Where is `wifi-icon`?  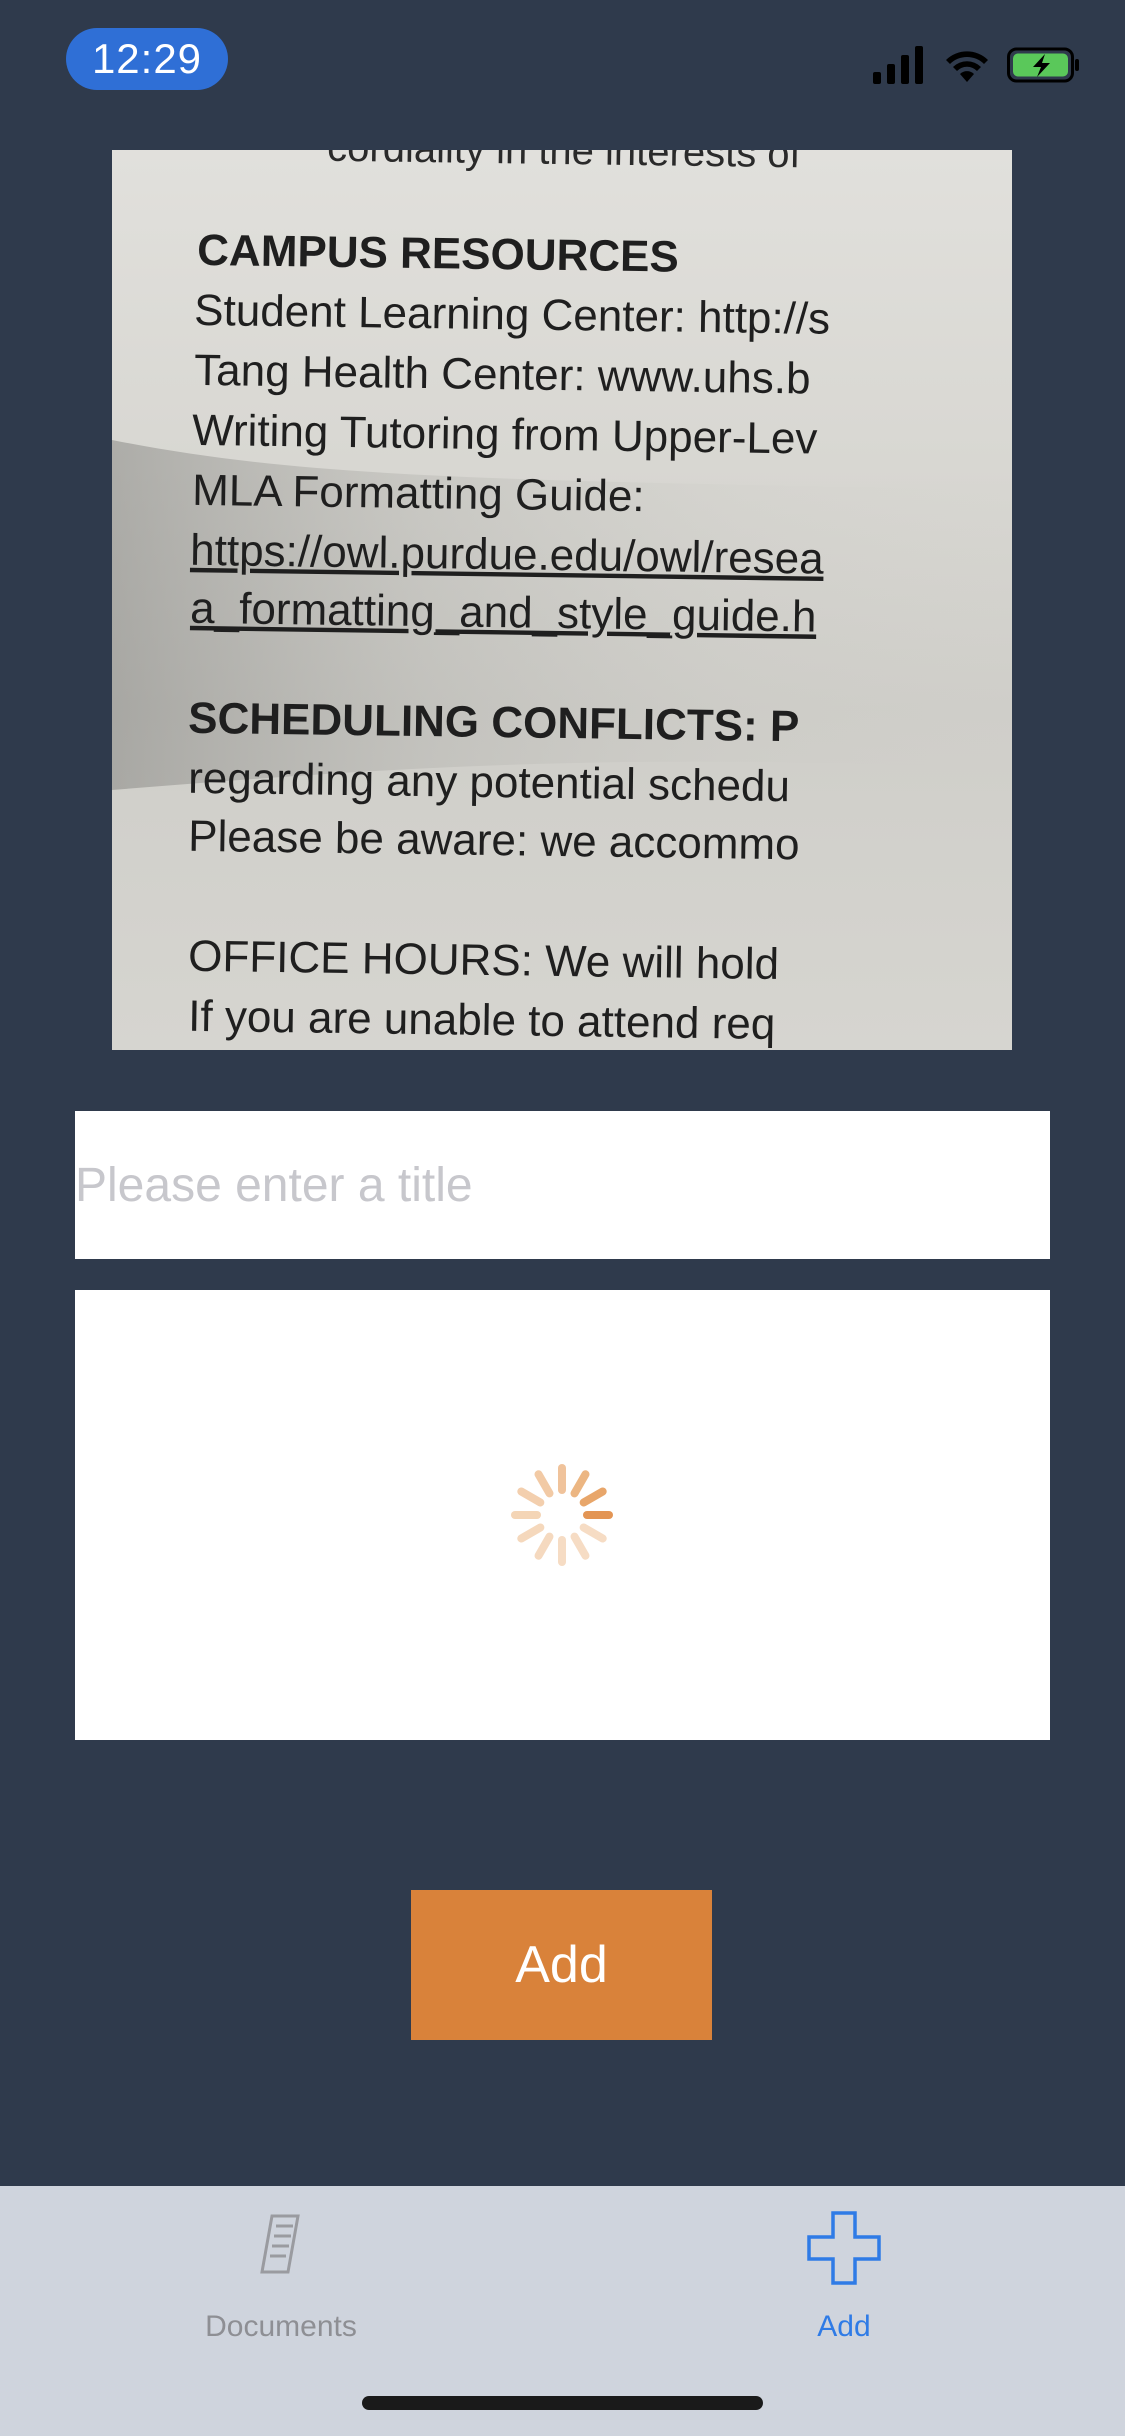
wifi-icon is located at coordinates (967, 66).